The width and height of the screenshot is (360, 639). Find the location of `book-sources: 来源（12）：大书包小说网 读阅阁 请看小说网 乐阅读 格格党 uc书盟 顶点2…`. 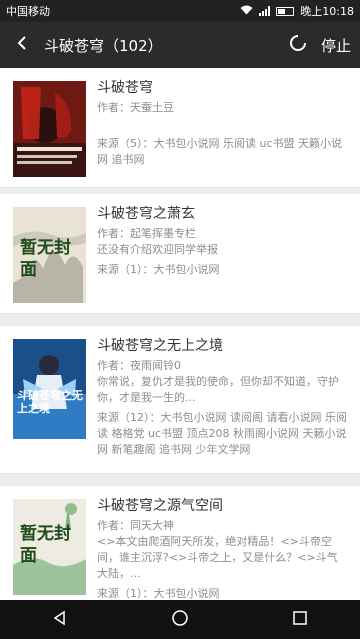

book-sources: 来源（12）：大书包小说网 读阅阁 请看小说网 乐阅读 格格党 uc书盟 顶点2… is located at coordinates (222, 433).